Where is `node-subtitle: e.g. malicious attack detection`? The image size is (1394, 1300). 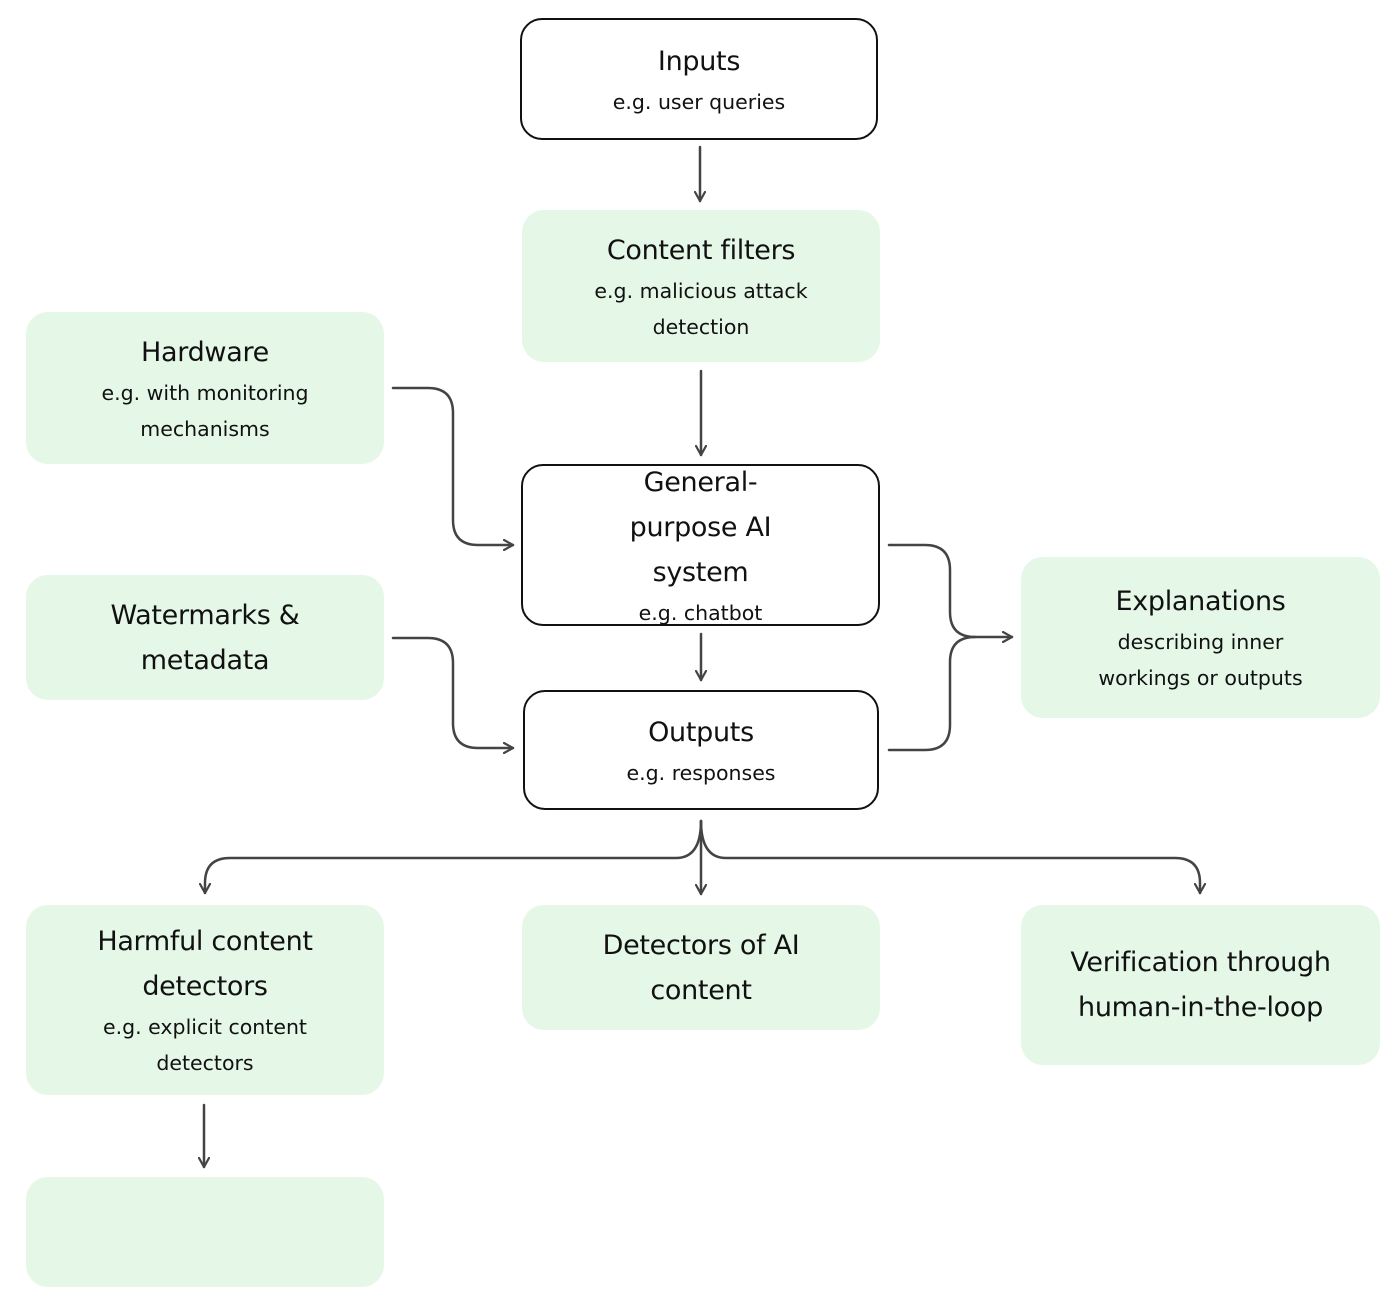 node-subtitle: e.g. malicious attack detection is located at coordinates (701, 308).